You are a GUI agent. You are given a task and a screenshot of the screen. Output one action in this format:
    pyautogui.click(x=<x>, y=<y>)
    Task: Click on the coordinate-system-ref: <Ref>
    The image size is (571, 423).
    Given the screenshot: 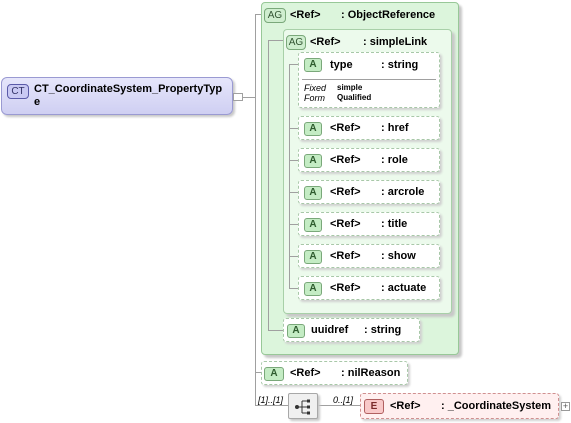 What is the action you would take?
    pyautogui.click(x=405, y=406)
    